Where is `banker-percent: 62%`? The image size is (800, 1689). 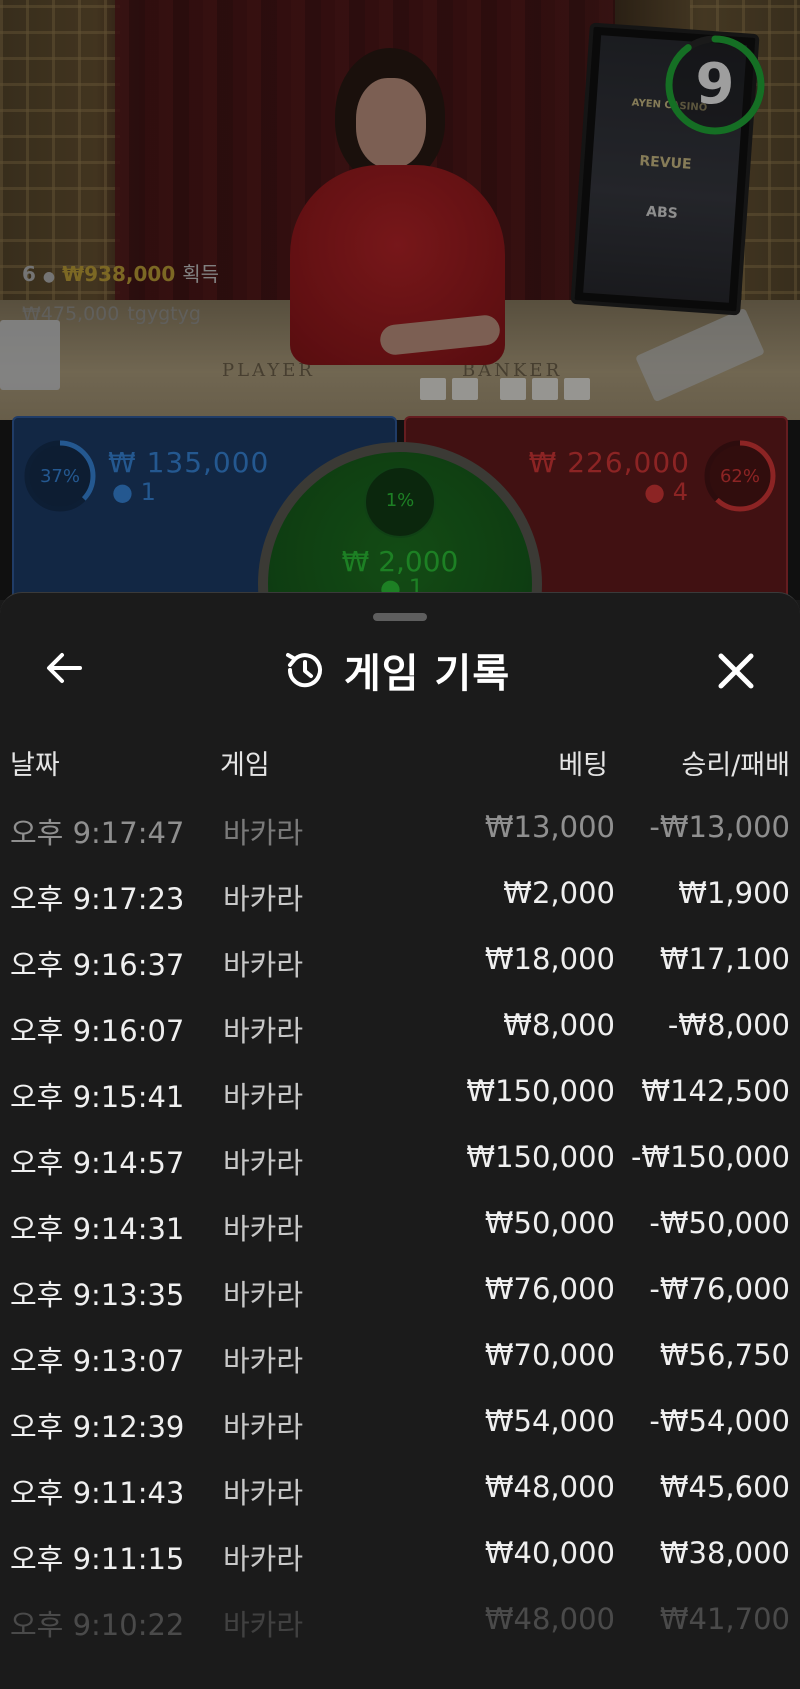 banker-percent: 62% is located at coordinates (739, 476).